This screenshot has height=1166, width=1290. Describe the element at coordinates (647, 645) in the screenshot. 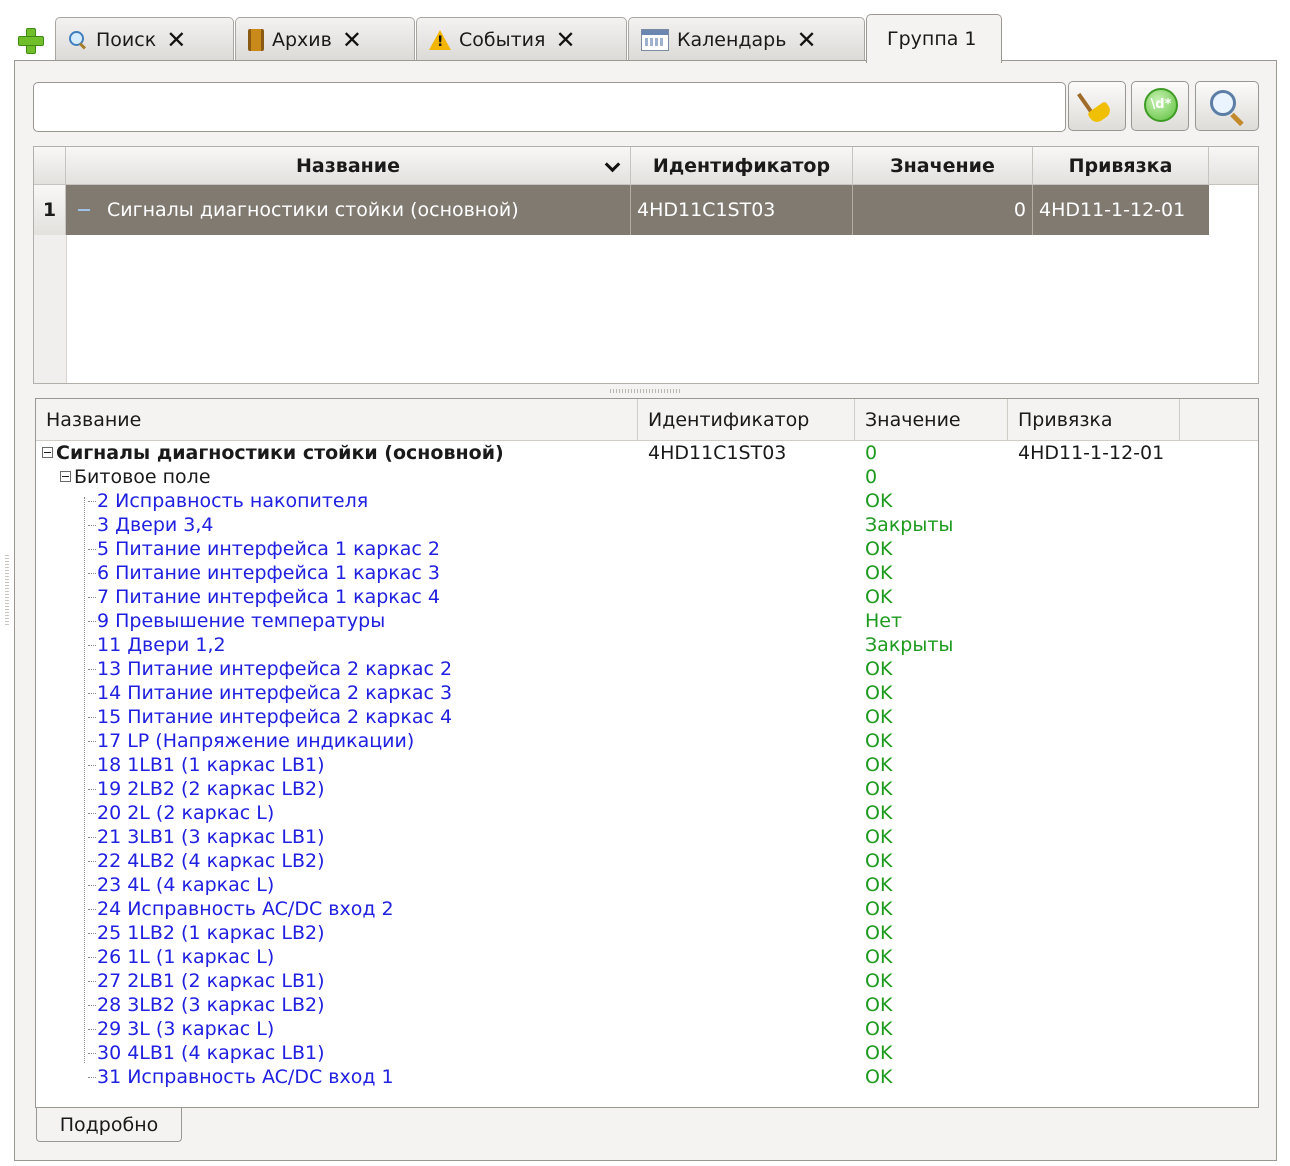

I see `tree-item-row: 11 Двери 1,2 Закрыты` at that location.